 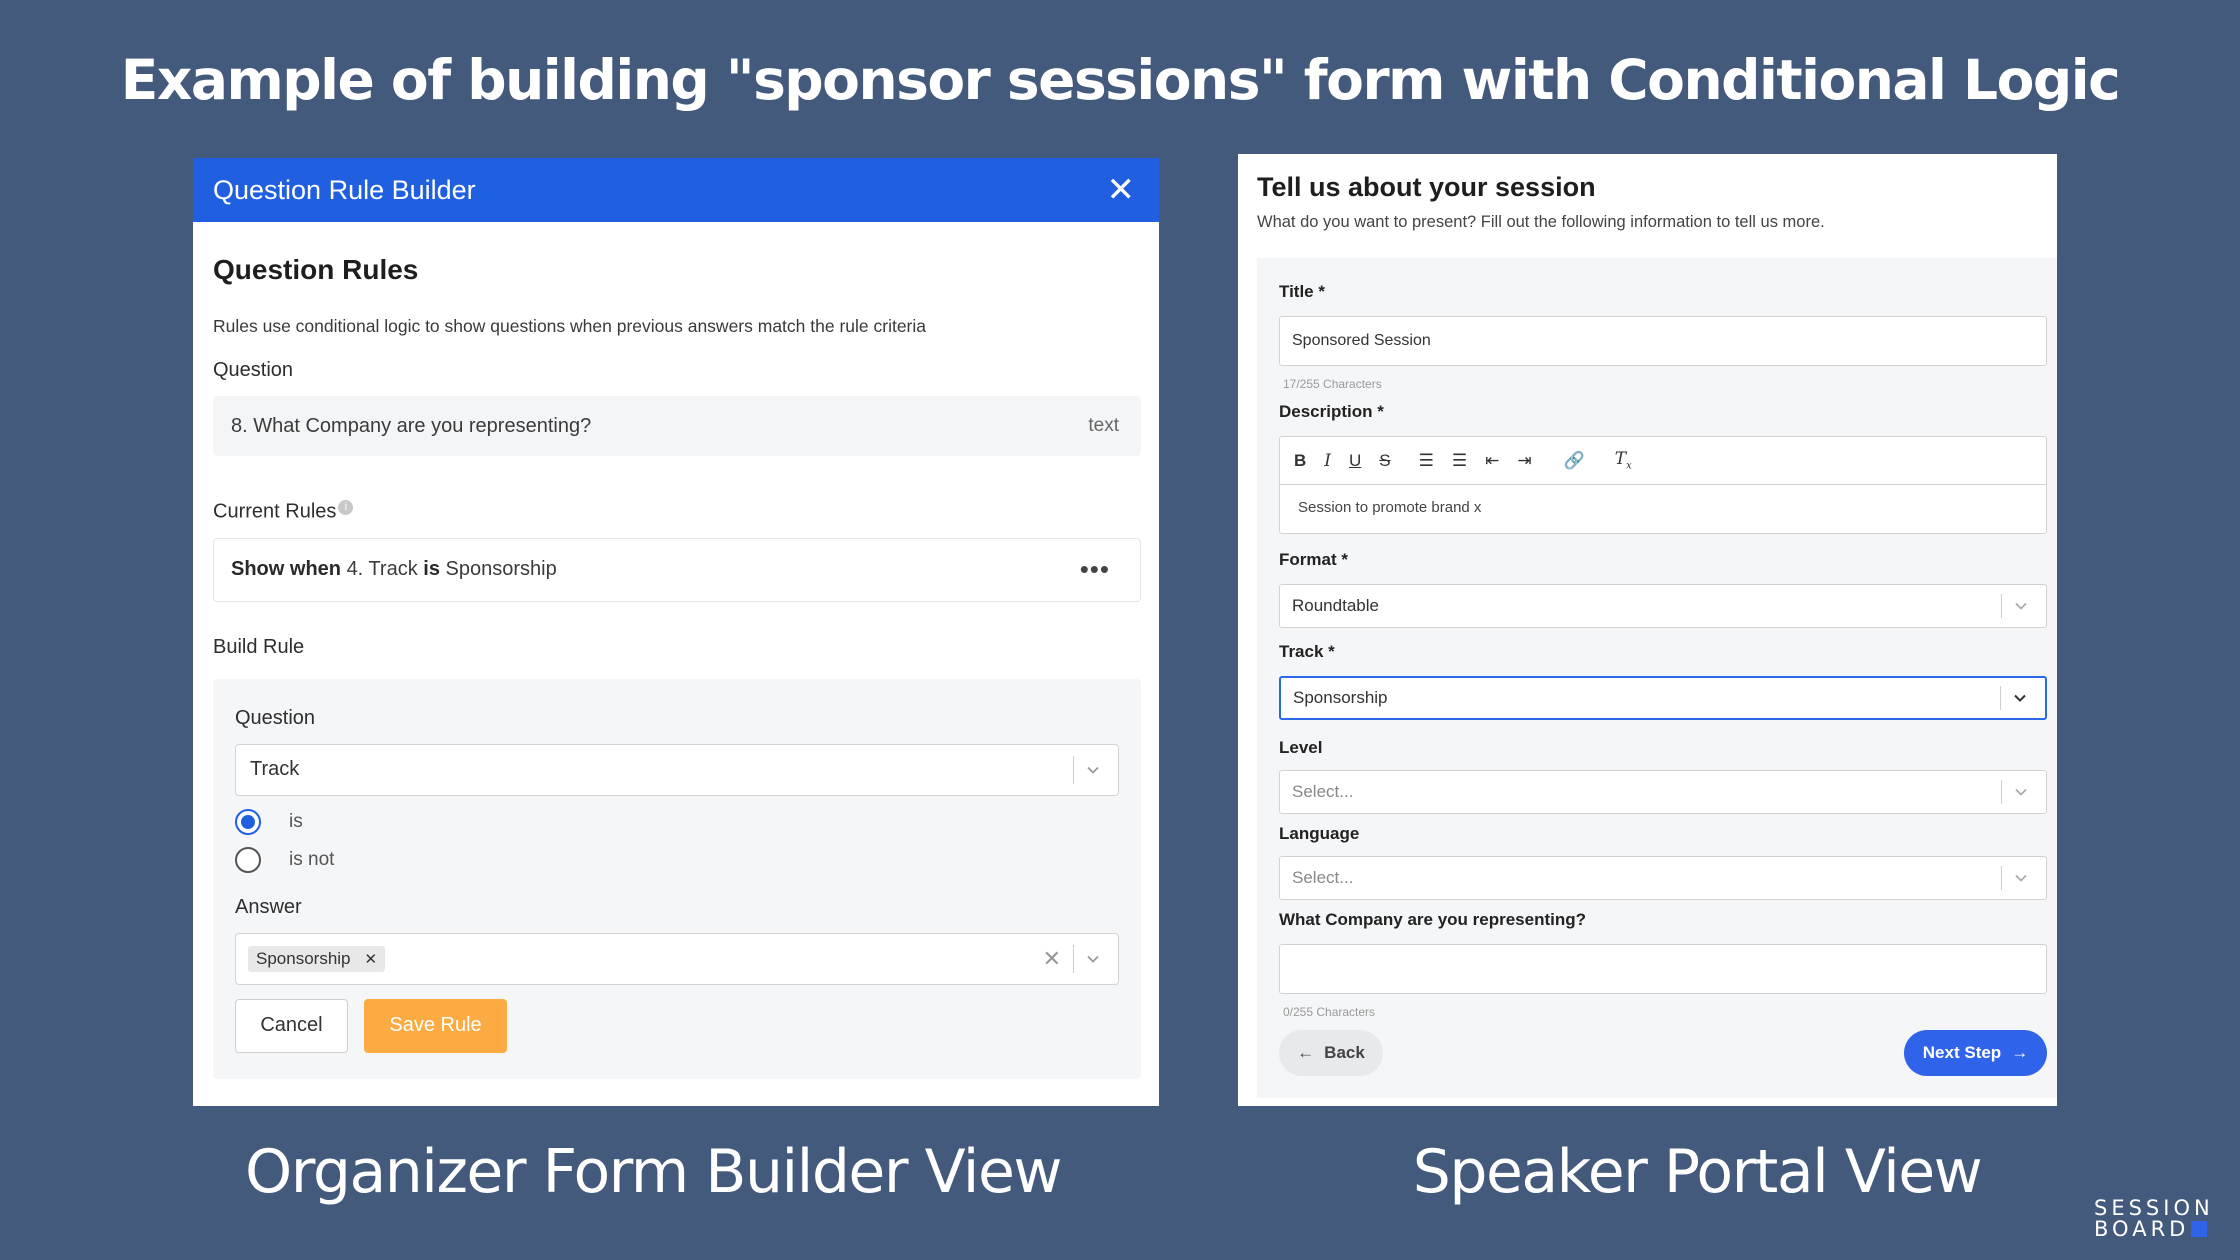 I want to click on title-char-count: 17/255 Characters, so click(x=1332, y=384).